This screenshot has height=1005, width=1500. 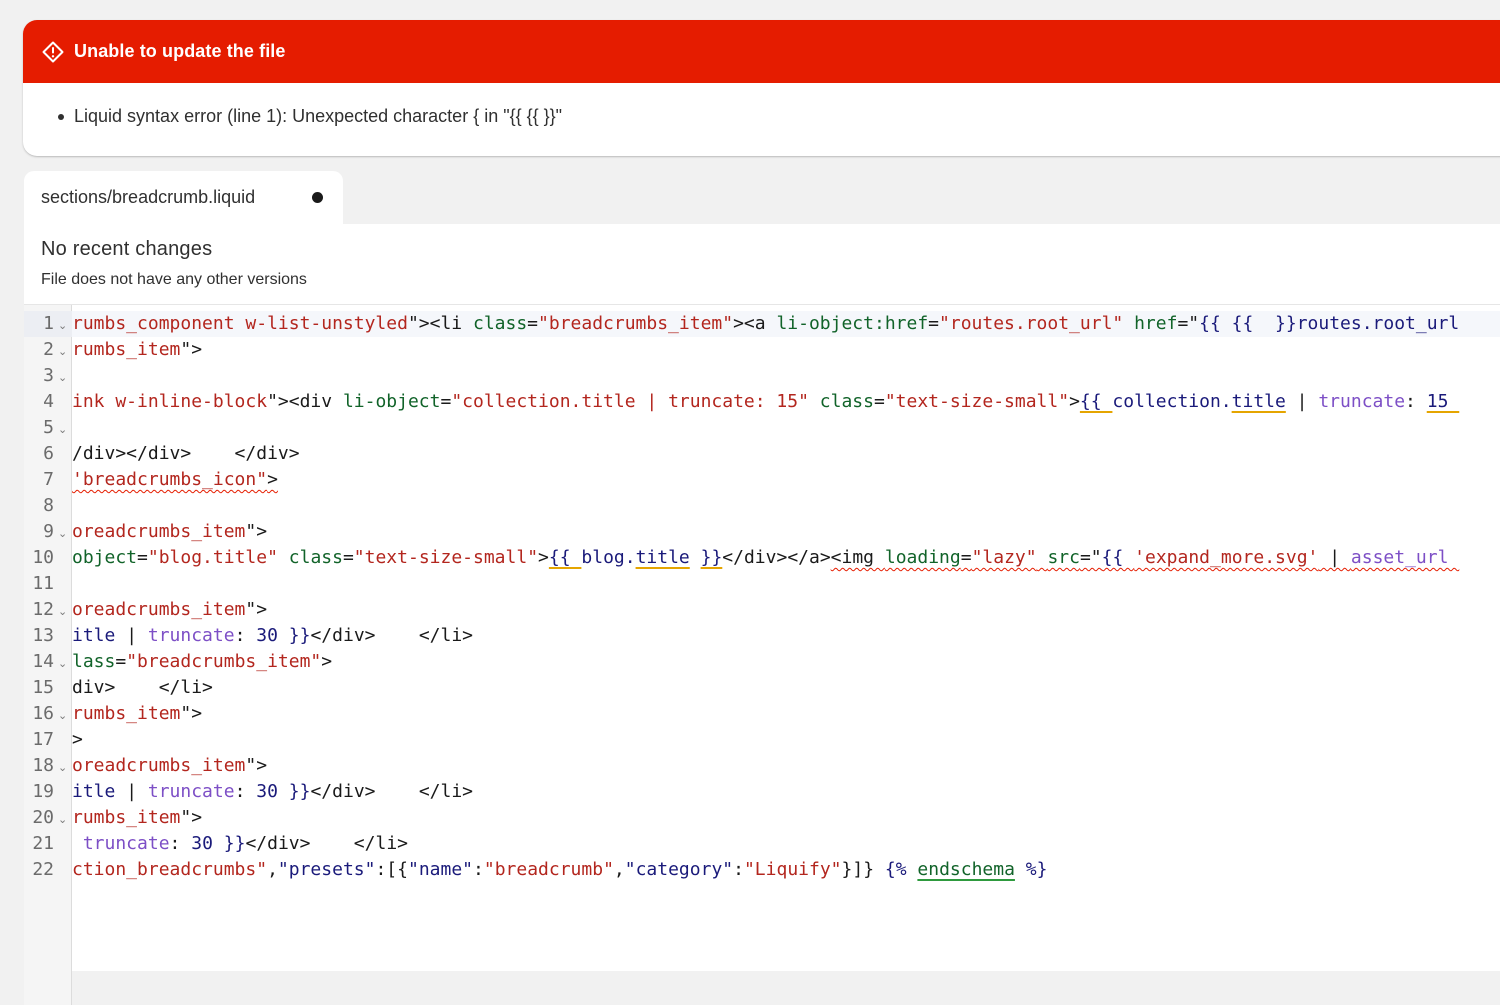 I want to click on code-line: 5 ⌄, so click(x=762, y=428).